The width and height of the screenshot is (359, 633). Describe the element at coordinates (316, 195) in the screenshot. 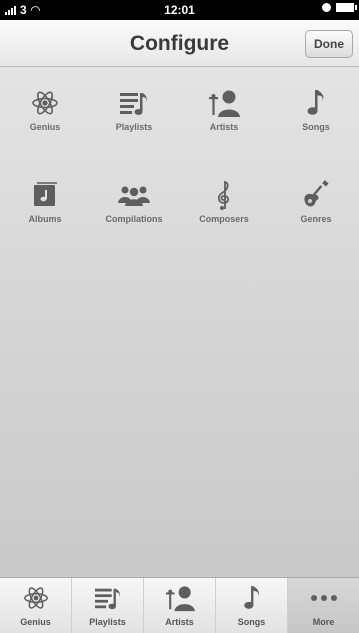

I see `genres-guitar-icon` at that location.